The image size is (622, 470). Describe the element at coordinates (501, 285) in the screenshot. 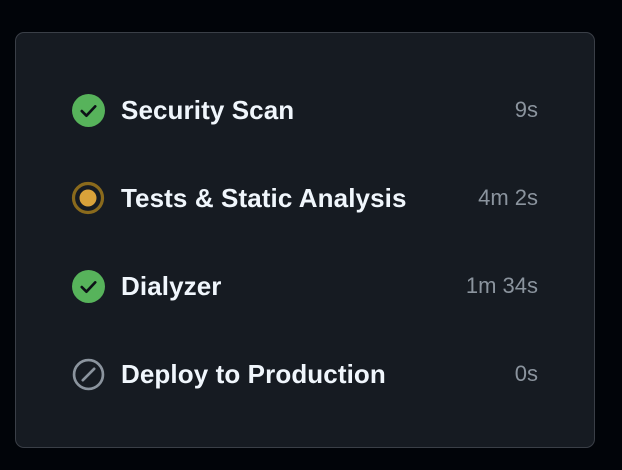

I see `job-duration: 1m 34s` at that location.